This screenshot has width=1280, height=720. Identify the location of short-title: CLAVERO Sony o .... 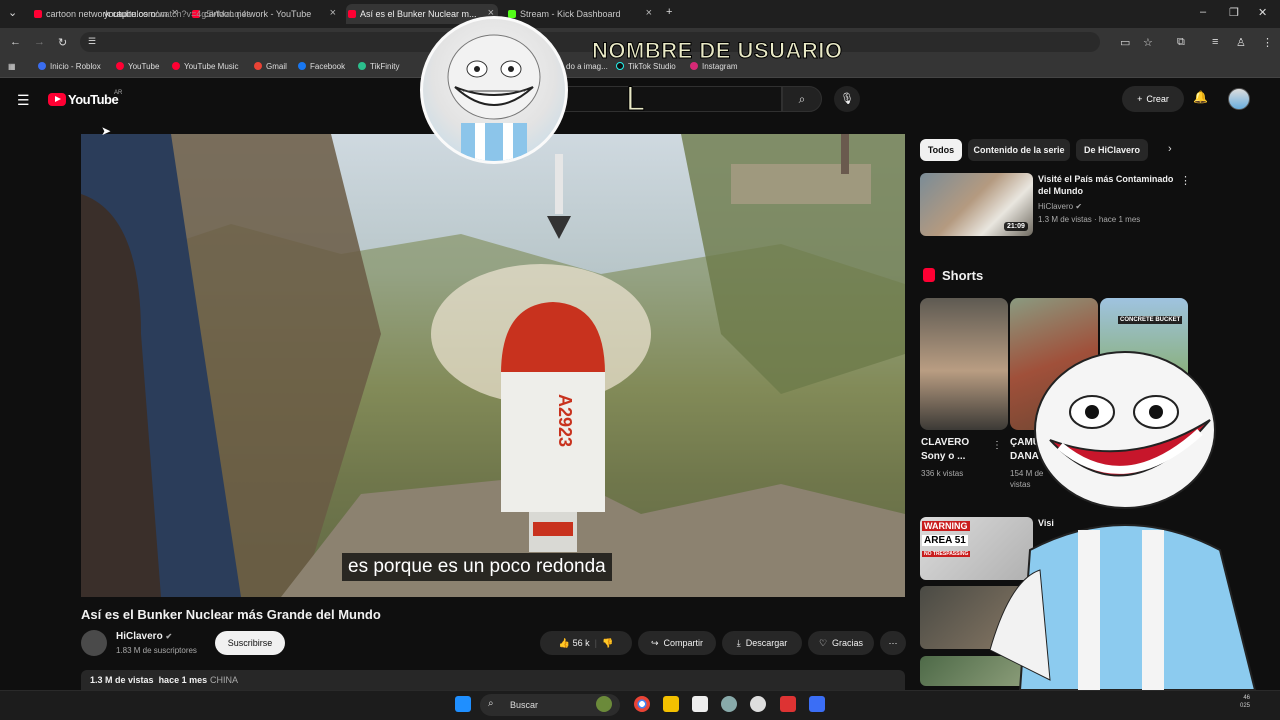
(956, 450).